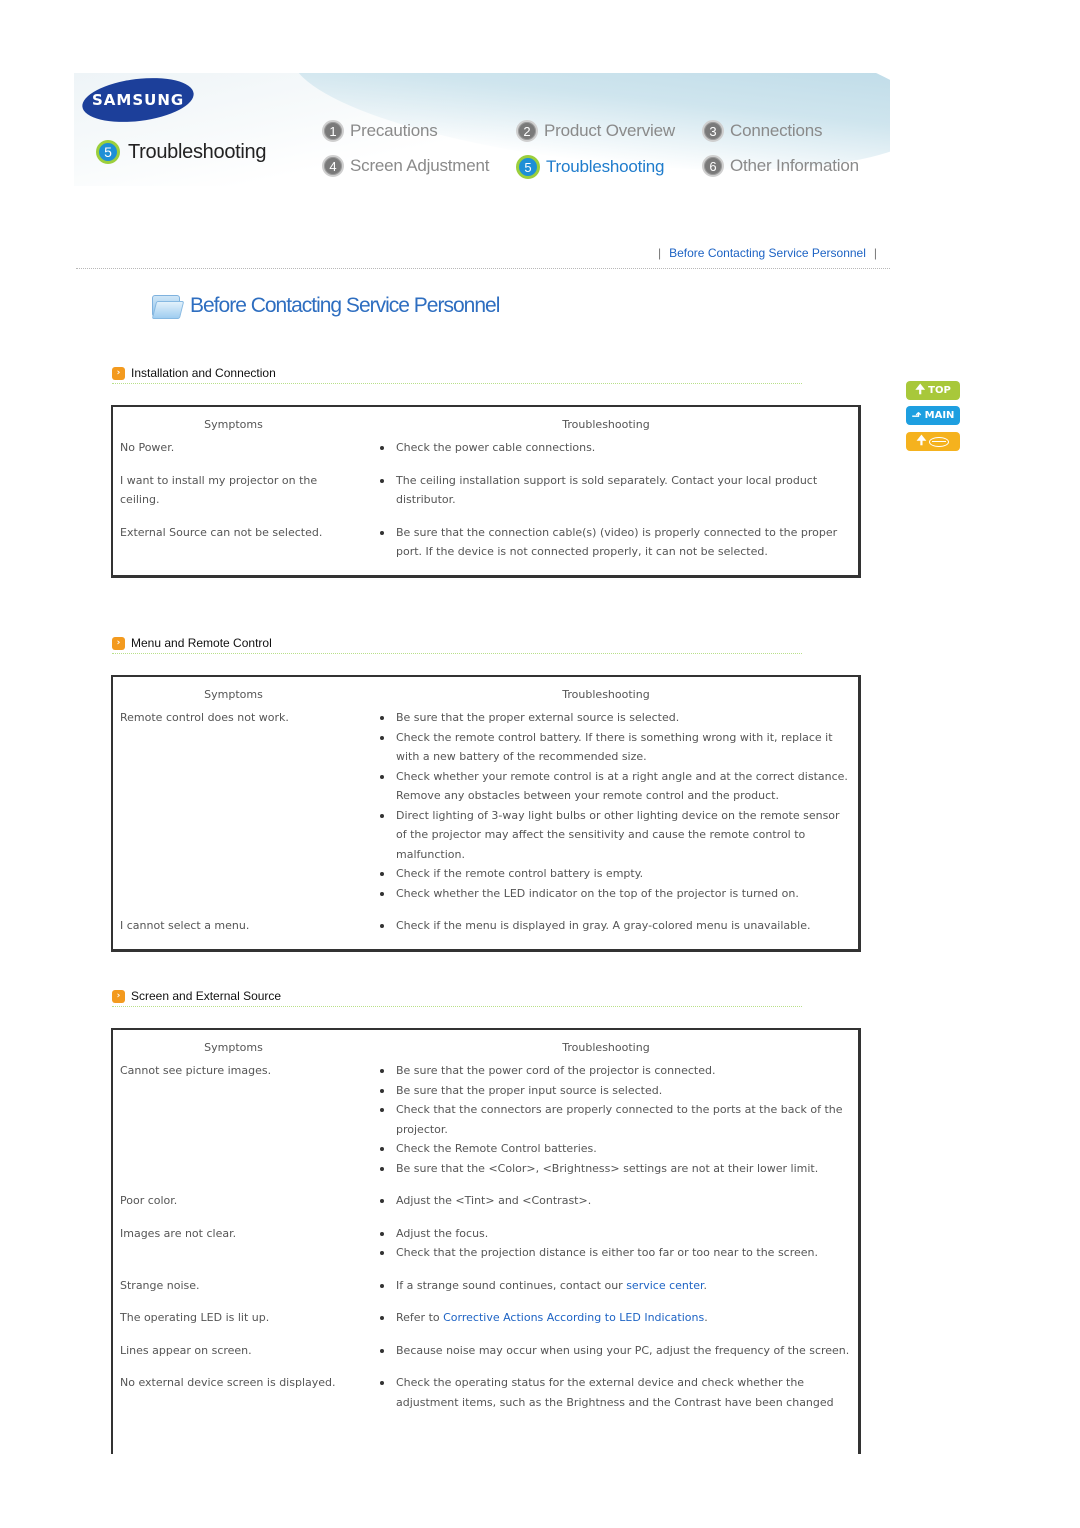  Describe the element at coordinates (713, 166) in the screenshot. I see `number-6-icon: 6` at that location.